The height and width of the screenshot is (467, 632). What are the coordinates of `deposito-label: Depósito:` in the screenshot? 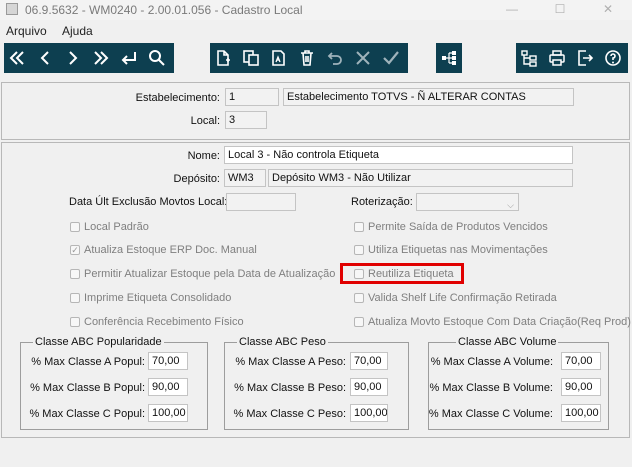 It's located at (196, 179).